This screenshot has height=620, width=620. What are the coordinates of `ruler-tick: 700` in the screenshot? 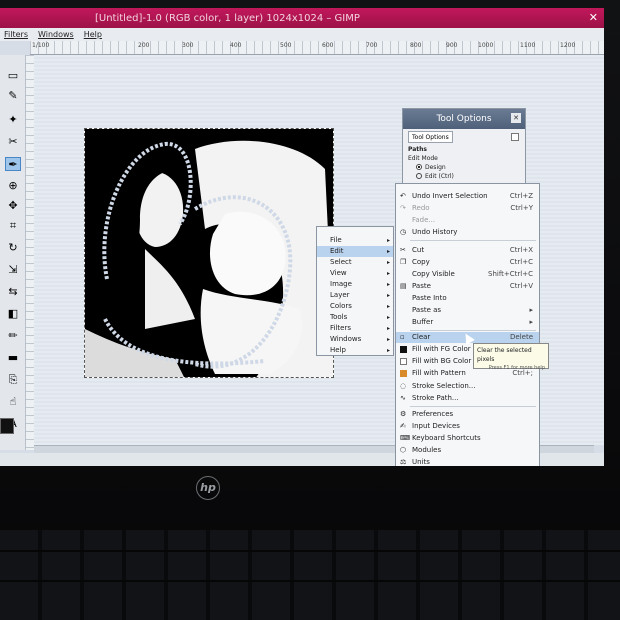 It's located at (372, 45).